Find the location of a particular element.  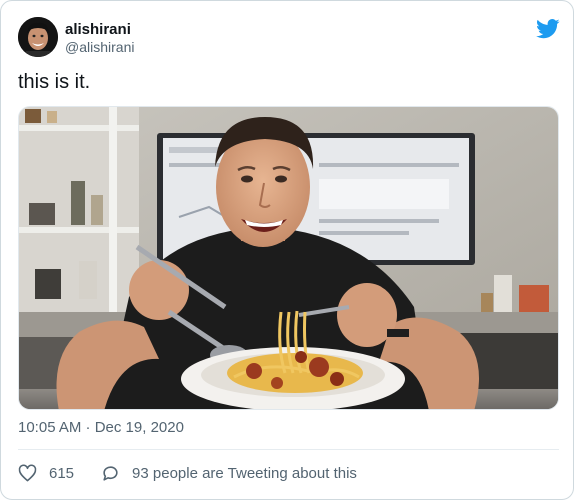

author-avatar is located at coordinates (38, 37).